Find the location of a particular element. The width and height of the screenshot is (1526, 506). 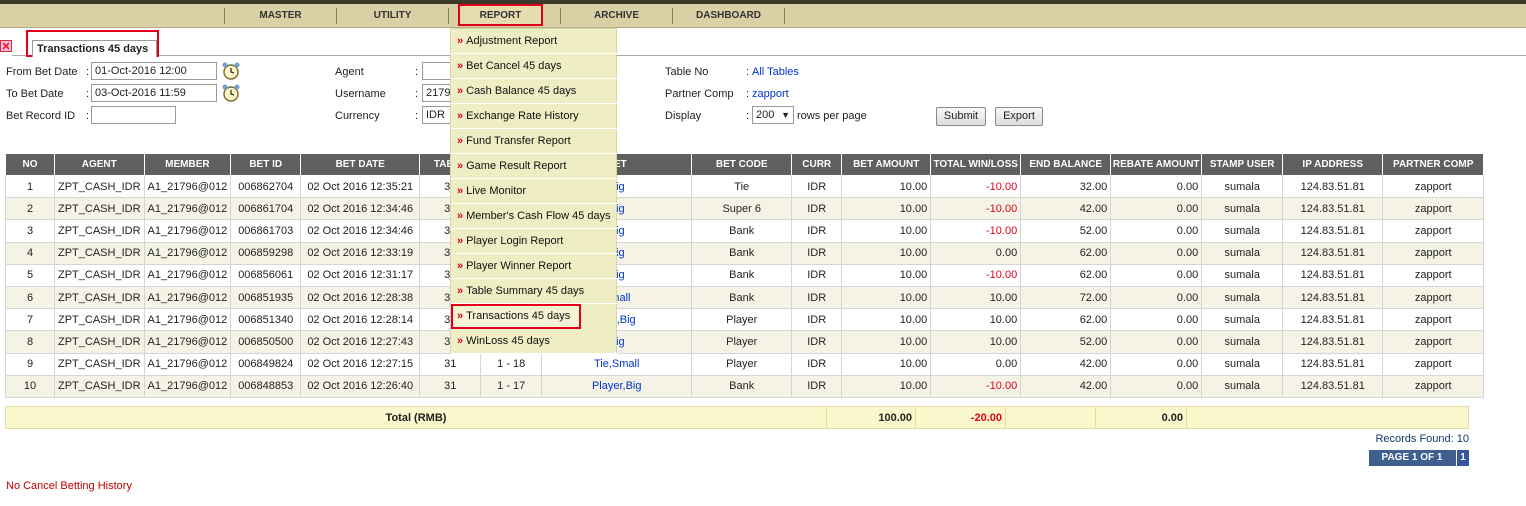

menu-item: » Member's Cash Flow 45 days is located at coordinates (534, 216).